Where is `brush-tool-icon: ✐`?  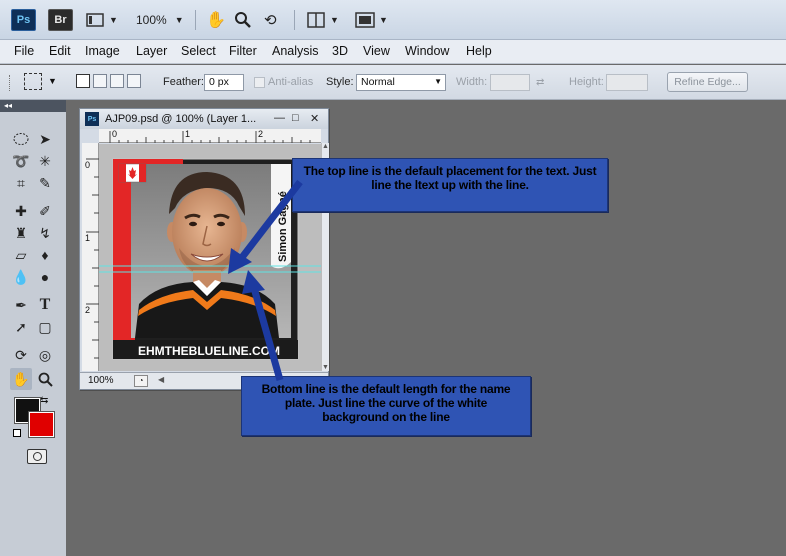 brush-tool-icon: ✐ is located at coordinates (45, 211).